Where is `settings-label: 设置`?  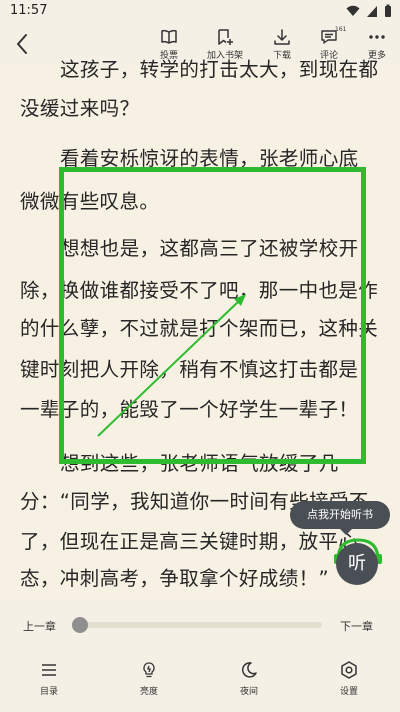 settings-label: 设置 is located at coordinates (348, 692).